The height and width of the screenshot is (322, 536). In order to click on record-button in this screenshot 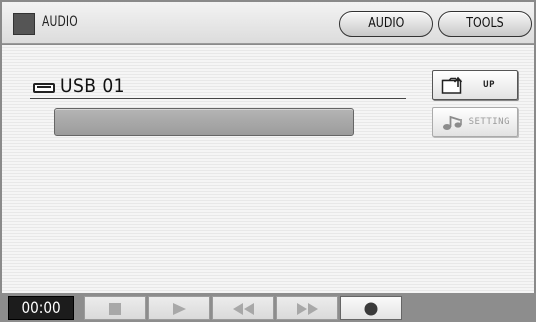, I will do `click(371, 308)`.